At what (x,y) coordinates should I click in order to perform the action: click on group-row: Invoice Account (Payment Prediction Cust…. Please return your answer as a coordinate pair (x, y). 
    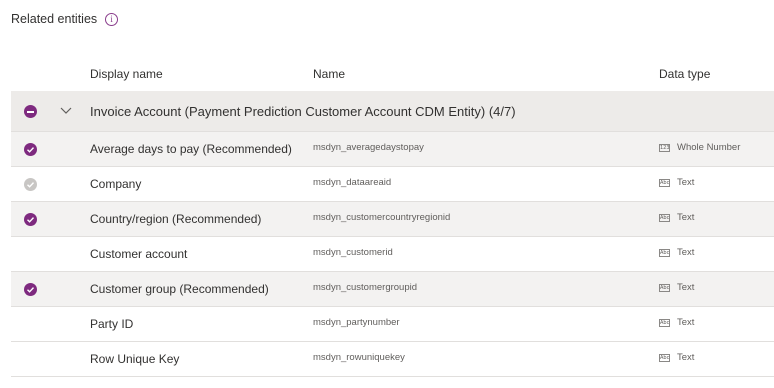
    Looking at the image, I should click on (392, 111).